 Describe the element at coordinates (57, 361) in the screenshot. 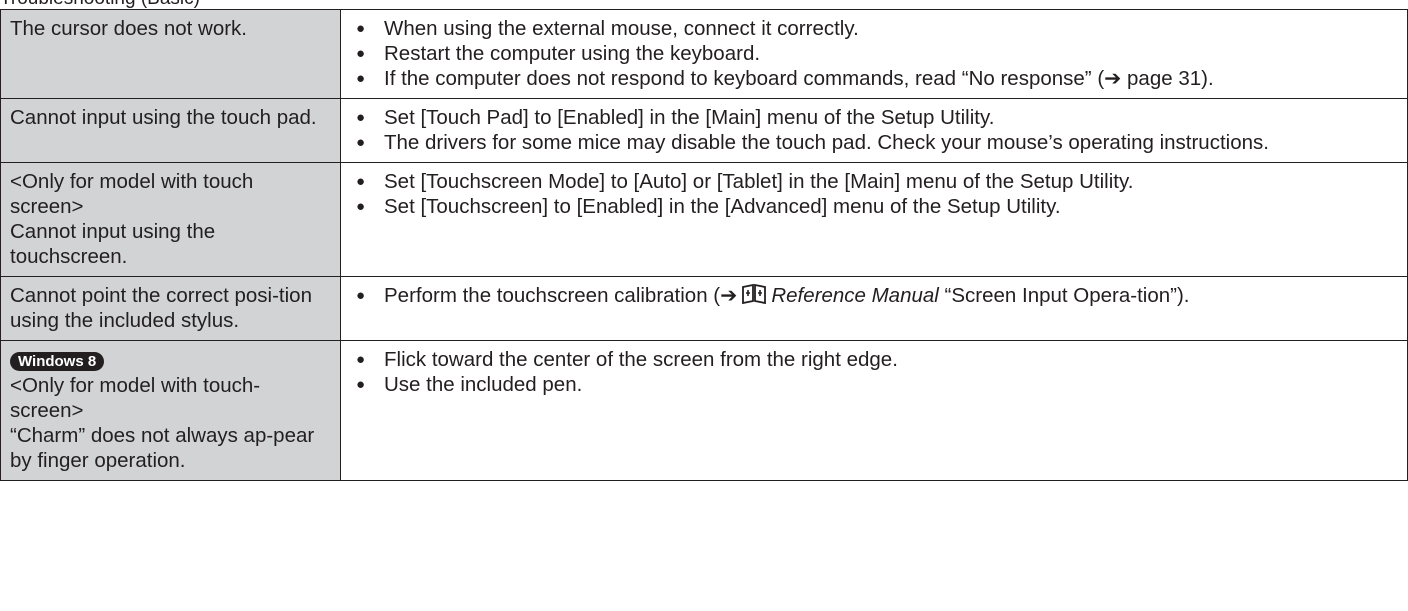

I see `windows8-badge: Windows 8` at that location.